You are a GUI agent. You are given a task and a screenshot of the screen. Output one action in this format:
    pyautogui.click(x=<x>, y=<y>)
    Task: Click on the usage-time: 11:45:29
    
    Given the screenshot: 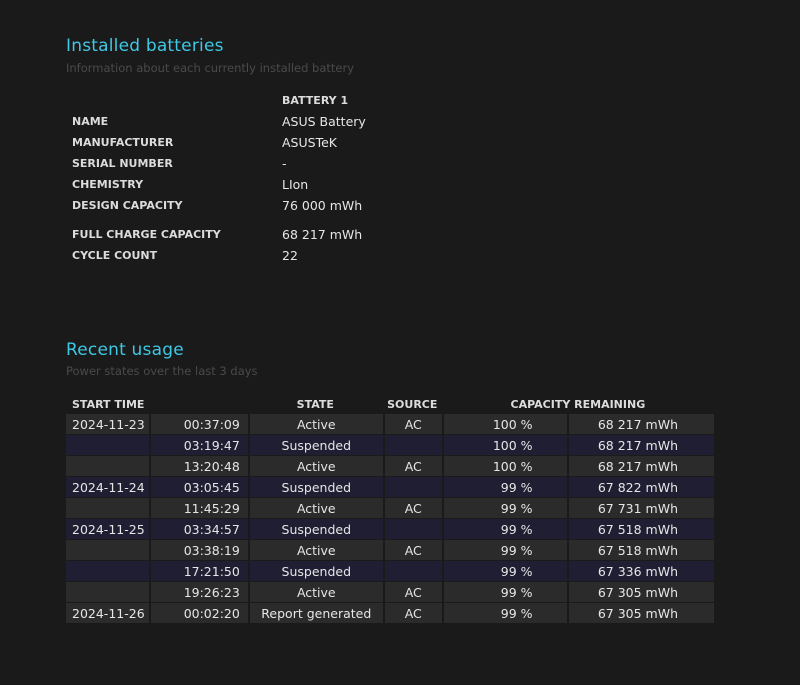 What is the action you would take?
    pyautogui.click(x=198, y=508)
    